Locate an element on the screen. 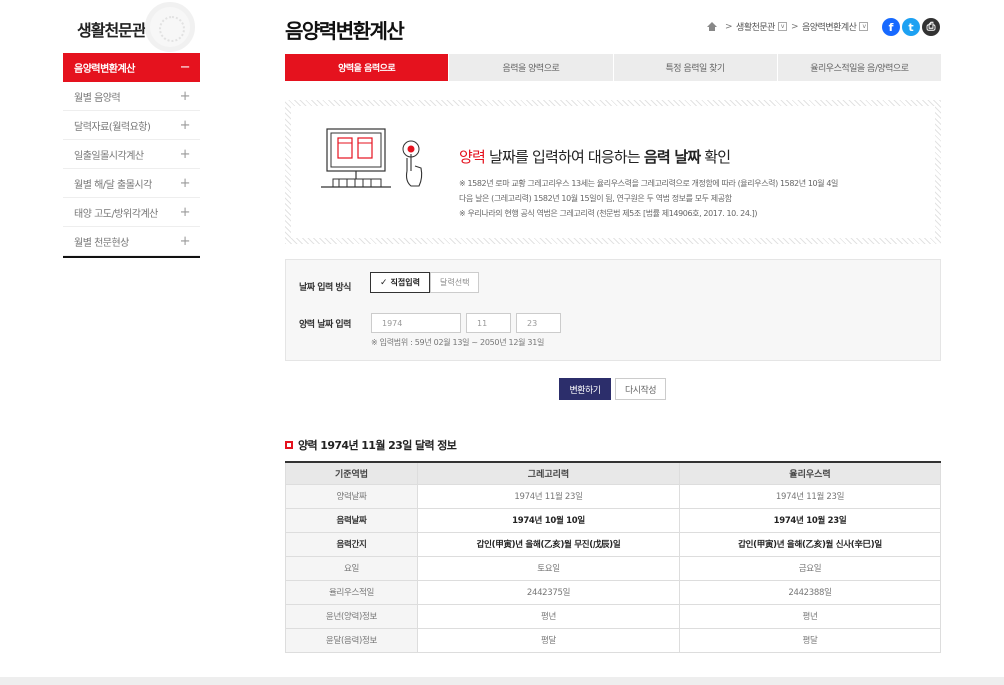  row-label: 율리우스적일 is located at coordinates (351, 592).